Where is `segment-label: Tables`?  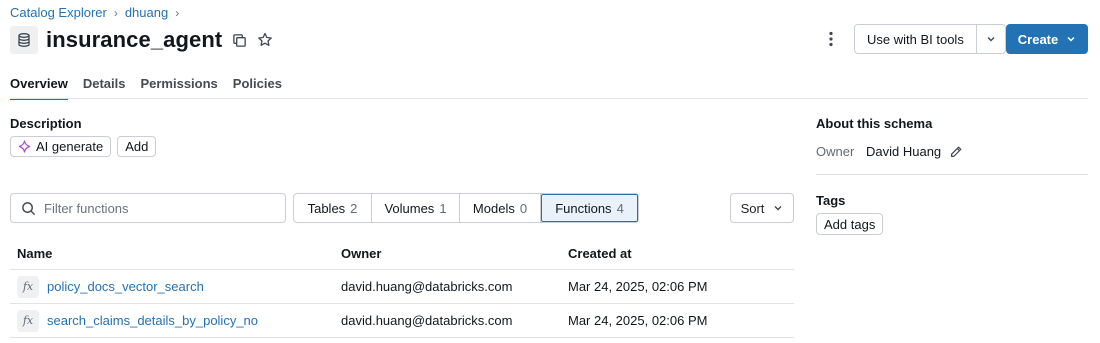
segment-label: Tables is located at coordinates (326, 208).